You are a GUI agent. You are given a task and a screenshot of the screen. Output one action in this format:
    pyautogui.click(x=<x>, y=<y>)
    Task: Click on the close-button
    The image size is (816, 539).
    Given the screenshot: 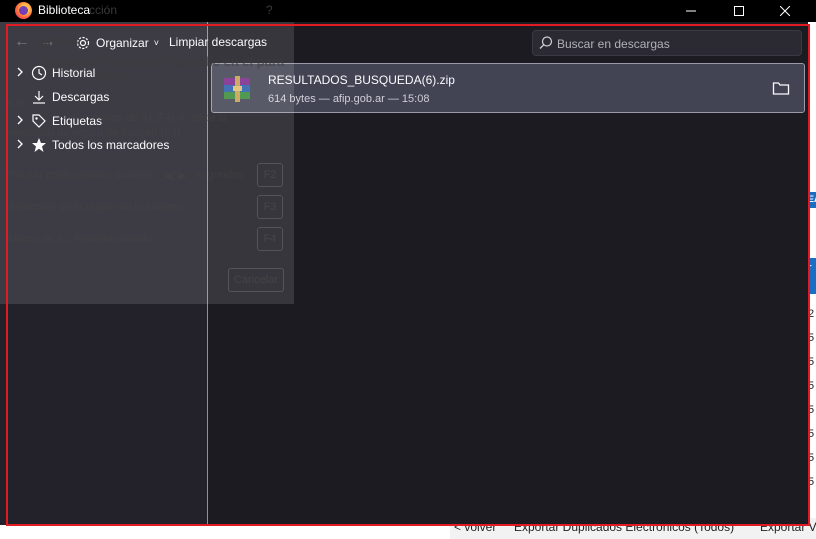 What is the action you would take?
    pyautogui.click(x=785, y=11)
    